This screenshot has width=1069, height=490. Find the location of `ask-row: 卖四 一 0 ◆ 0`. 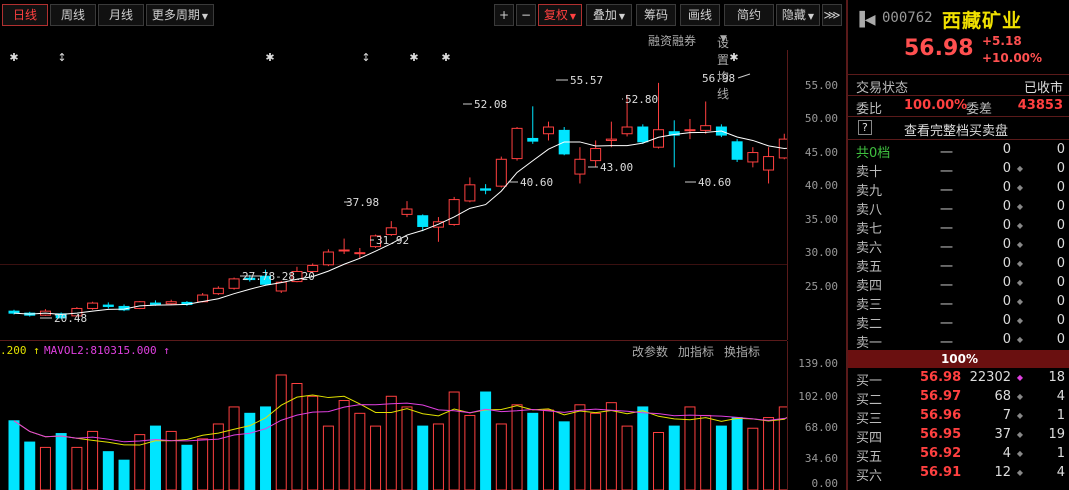

ask-row: 卖四 一 0 ◆ 0 is located at coordinates (958, 284).